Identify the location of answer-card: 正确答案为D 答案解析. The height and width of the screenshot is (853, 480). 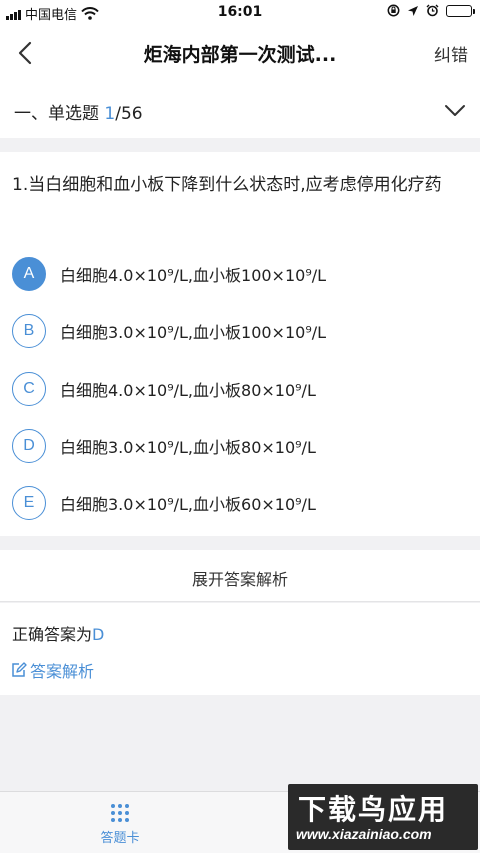
(240, 649).